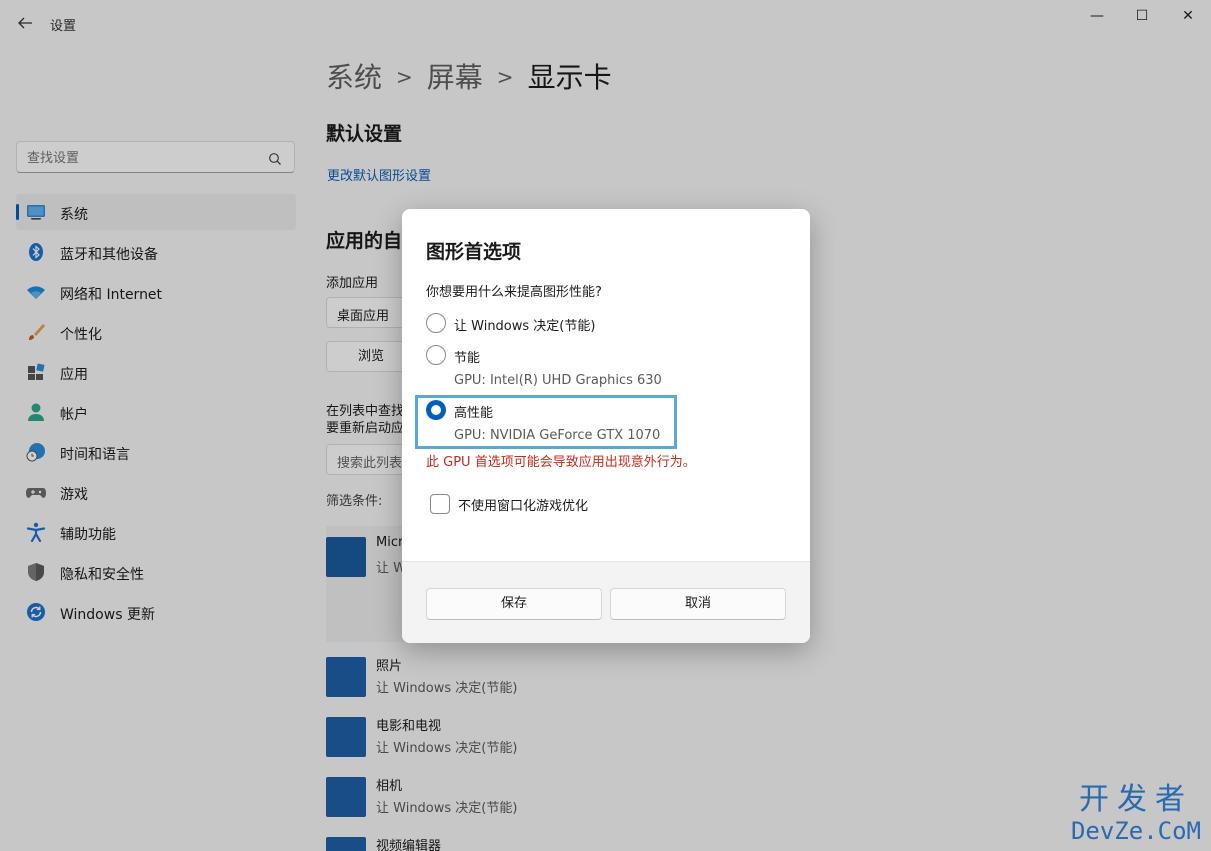 This screenshot has height=851, width=1211. I want to click on radio-high-performance, so click(436, 410).